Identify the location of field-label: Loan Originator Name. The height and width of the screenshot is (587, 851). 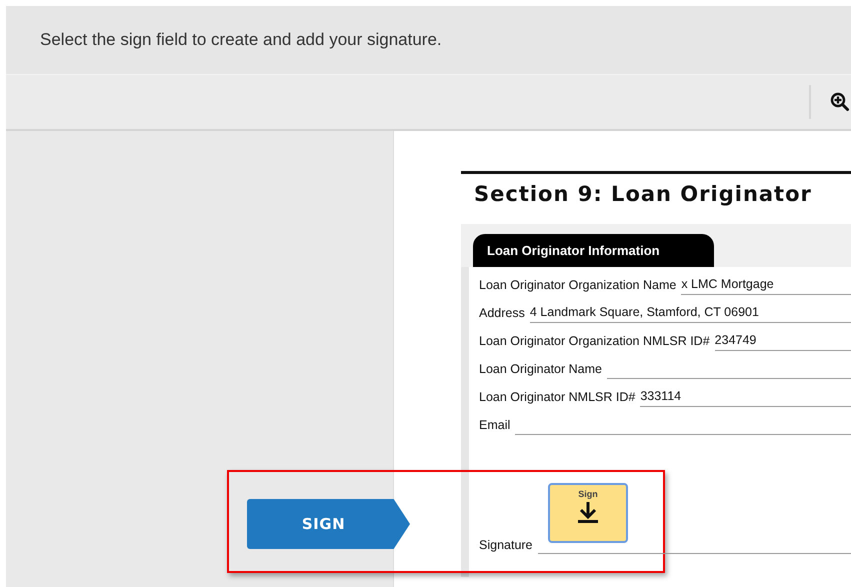
(540, 370).